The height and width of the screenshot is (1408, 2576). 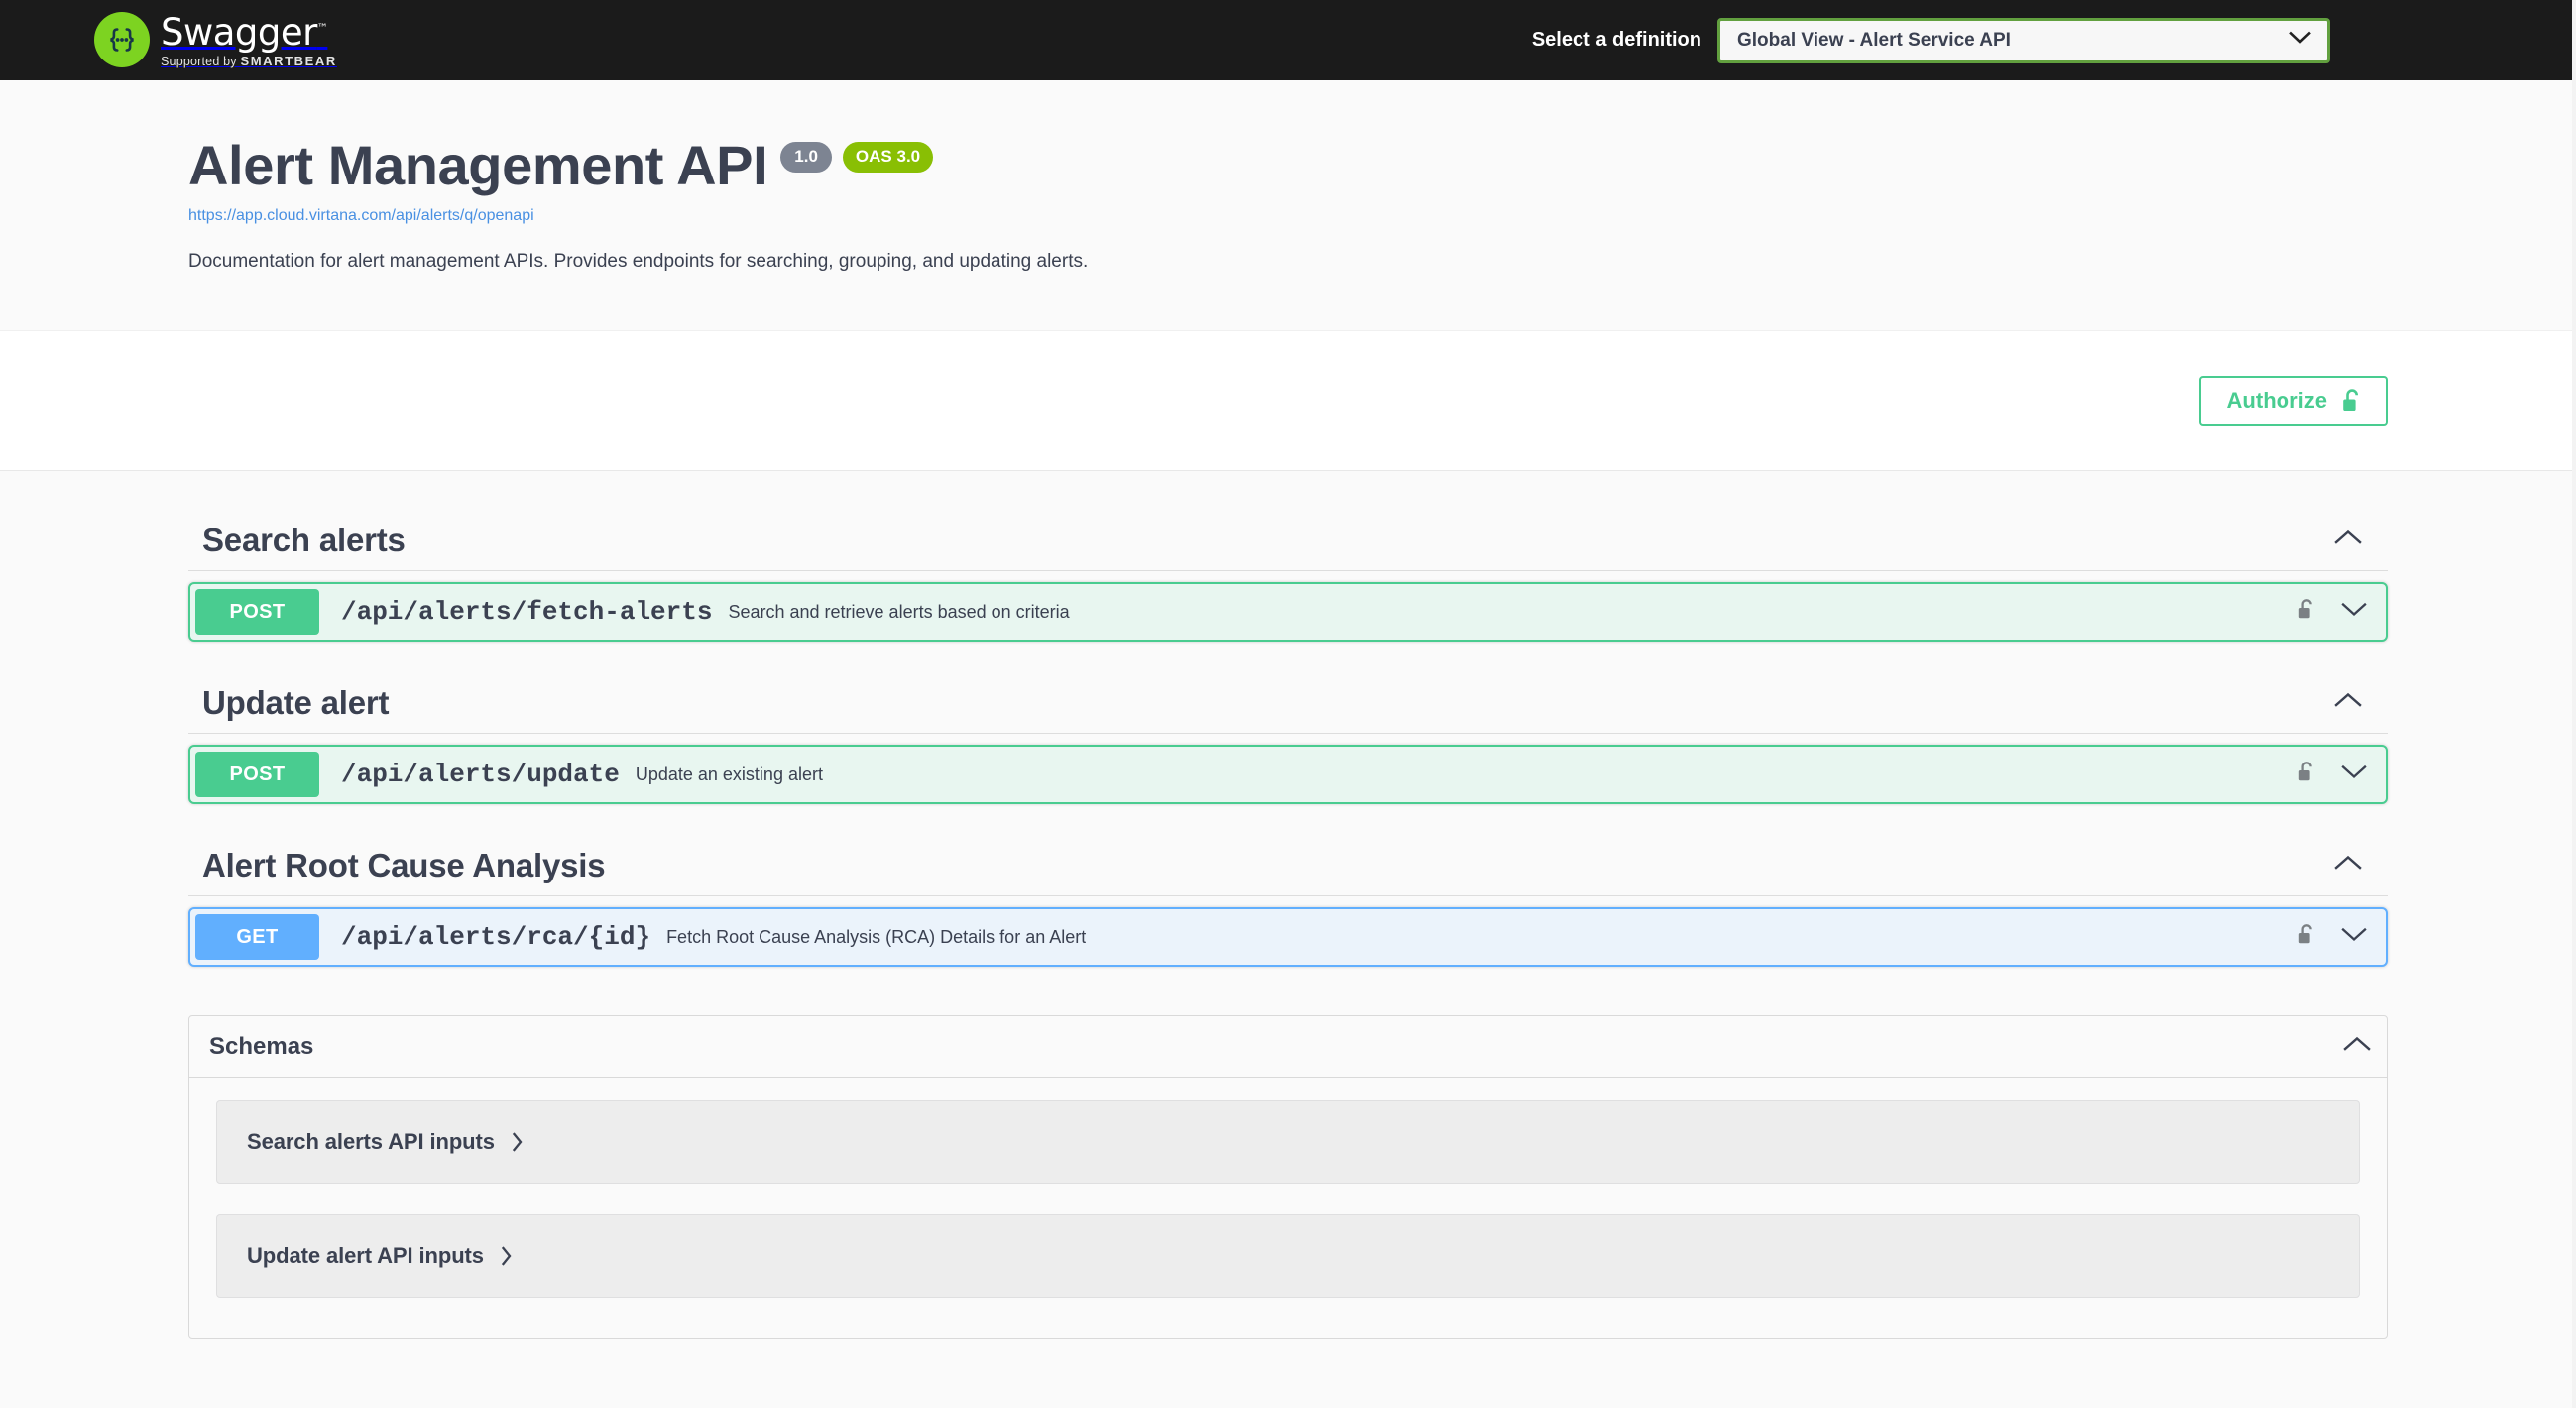 What do you see at coordinates (1616, 40) in the screenshot?
I see `definition-label: Select a definition` at bounding box center [1616, 40].